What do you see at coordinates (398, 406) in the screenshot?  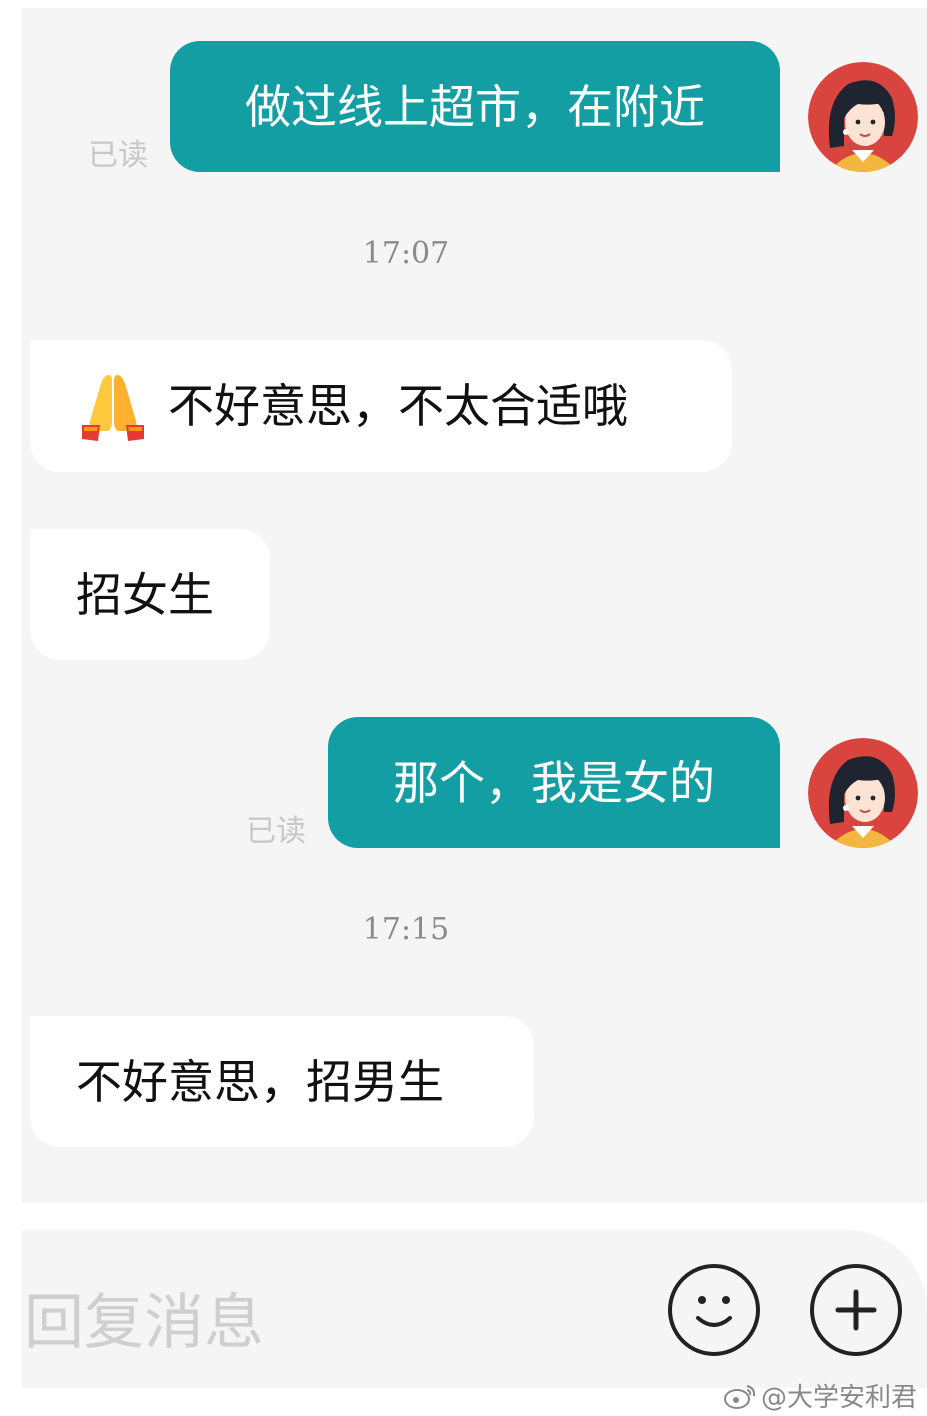 I see `message-text: 不好意思，不太合适哦` at bounding box center [398, 406].